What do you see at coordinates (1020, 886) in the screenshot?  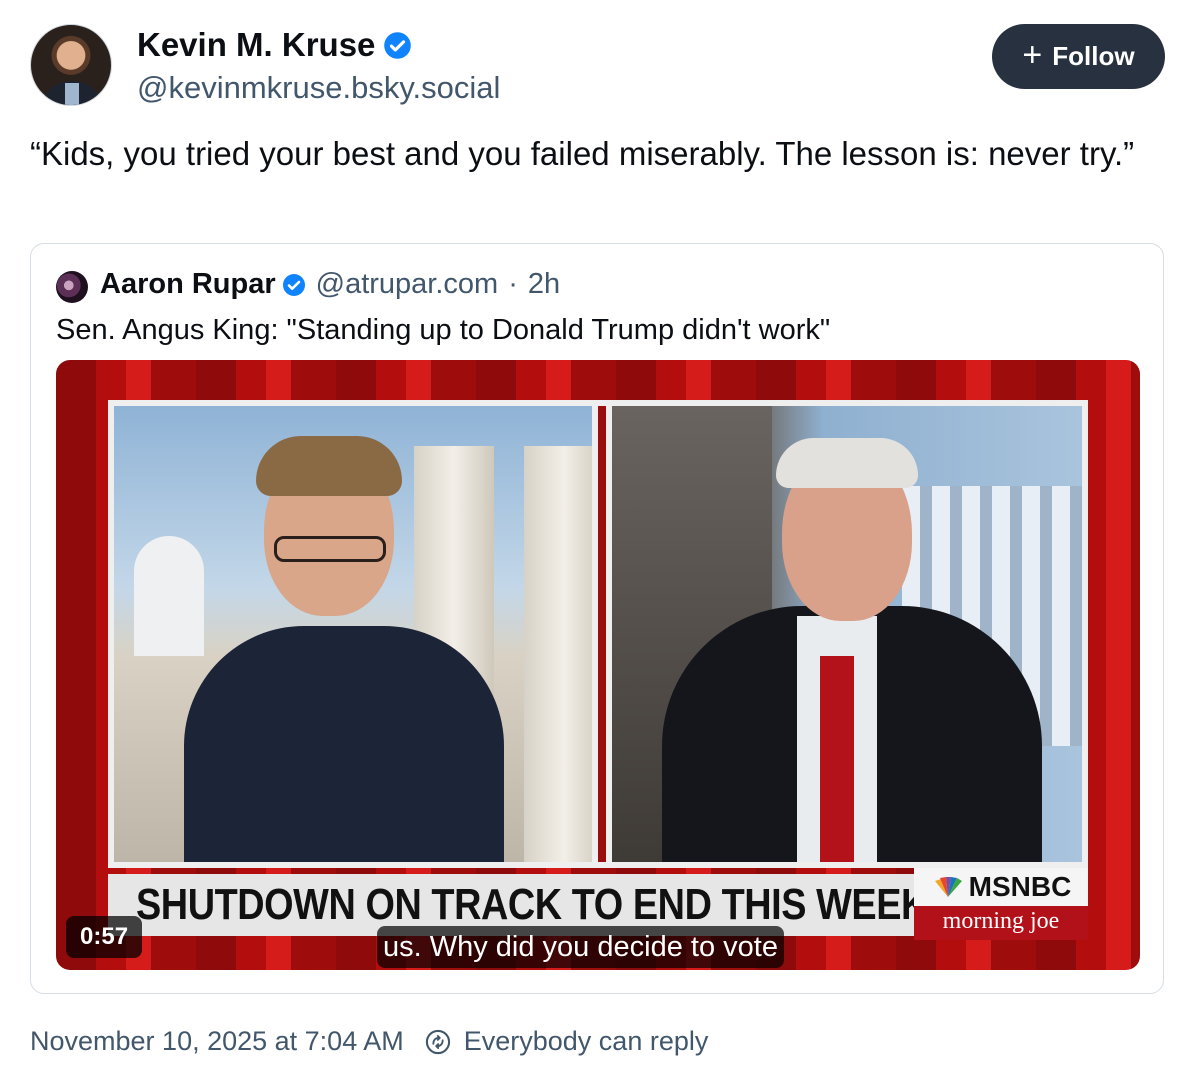 I see `network-name: MSNBC` at bounding box center [1020, 886].